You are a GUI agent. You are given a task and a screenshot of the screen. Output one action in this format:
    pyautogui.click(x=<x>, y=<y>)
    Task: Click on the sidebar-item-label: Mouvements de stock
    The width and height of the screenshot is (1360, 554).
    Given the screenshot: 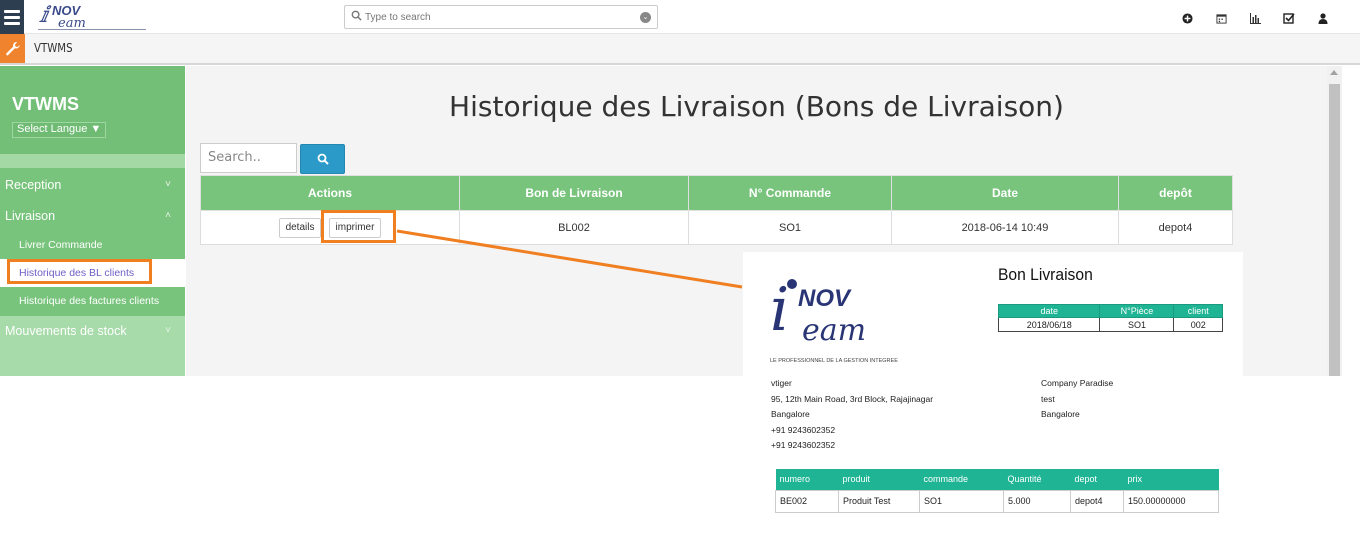 What is the action you would take?
    pyautogui.click(x=66, y=331)
    